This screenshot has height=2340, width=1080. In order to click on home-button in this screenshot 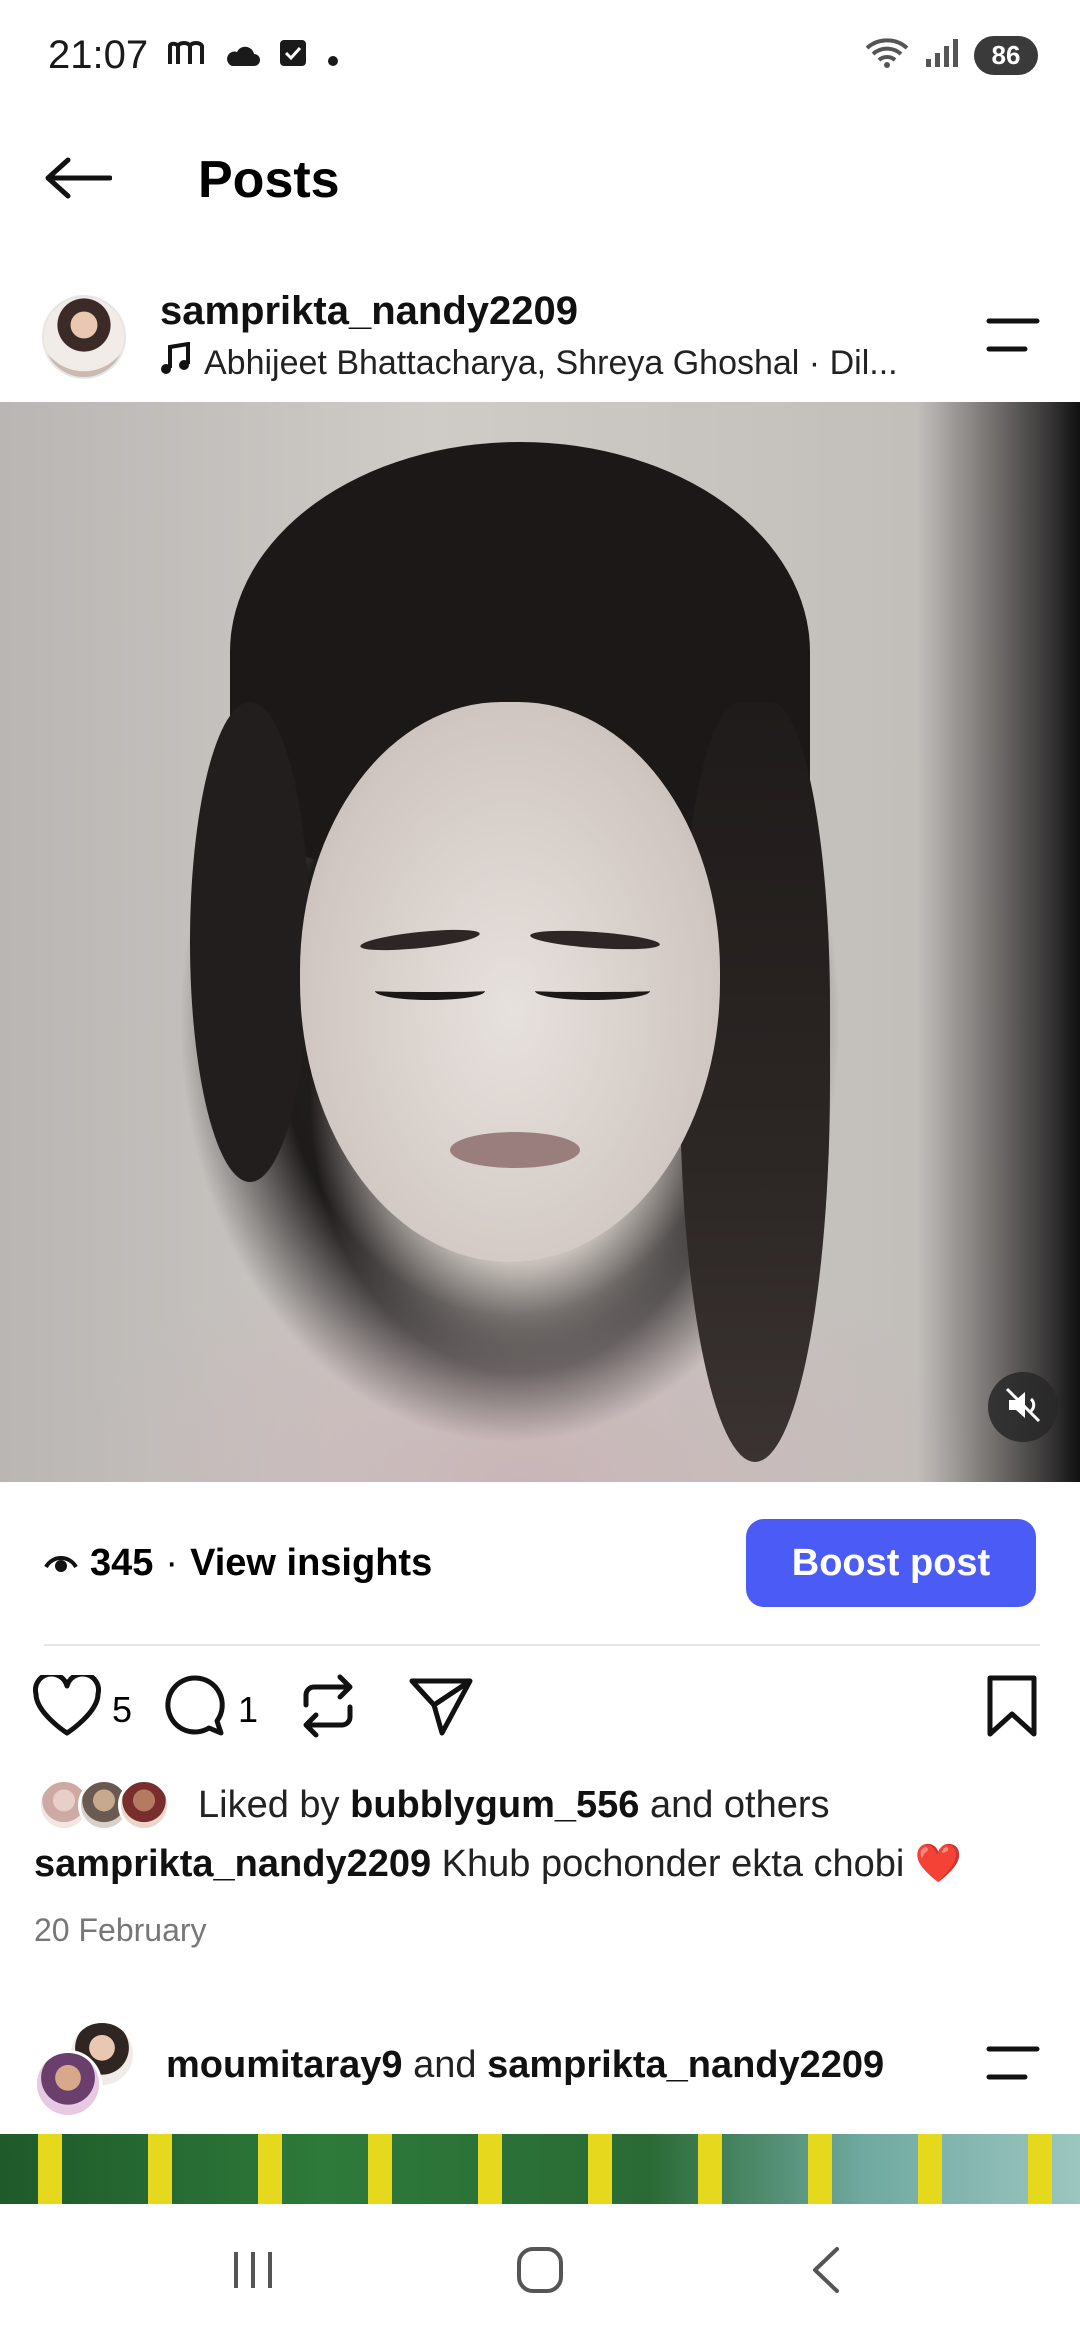, I will do `click(540, 2272)`.